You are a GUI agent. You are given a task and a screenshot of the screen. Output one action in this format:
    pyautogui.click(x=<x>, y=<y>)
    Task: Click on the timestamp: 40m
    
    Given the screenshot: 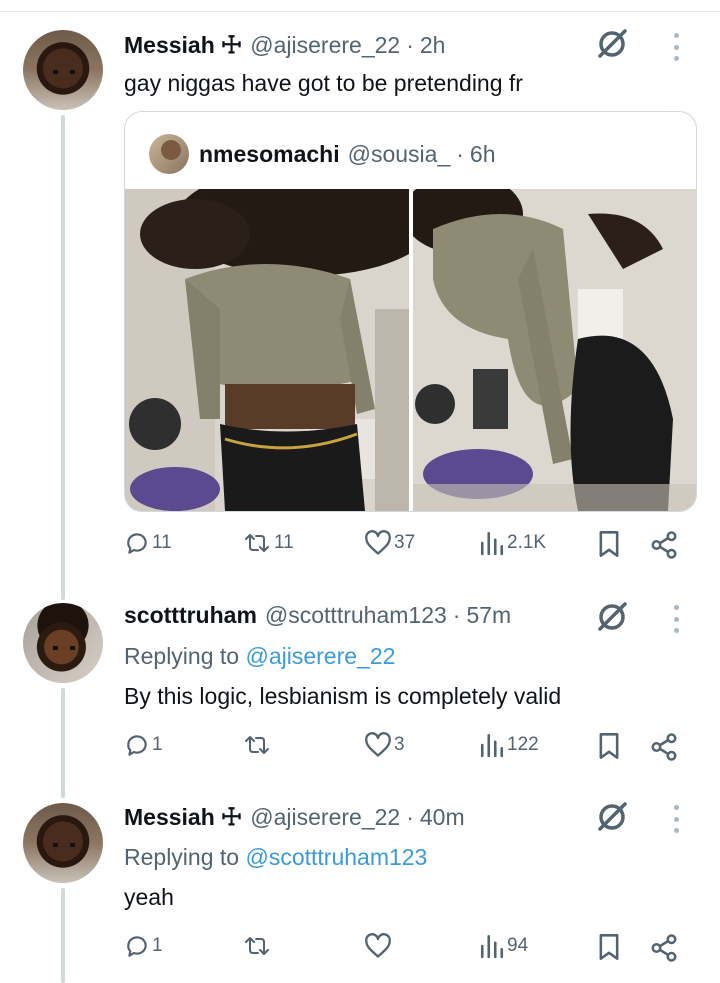 What is the action you would take?
    pyautogui.click(x=442, y=817)
    